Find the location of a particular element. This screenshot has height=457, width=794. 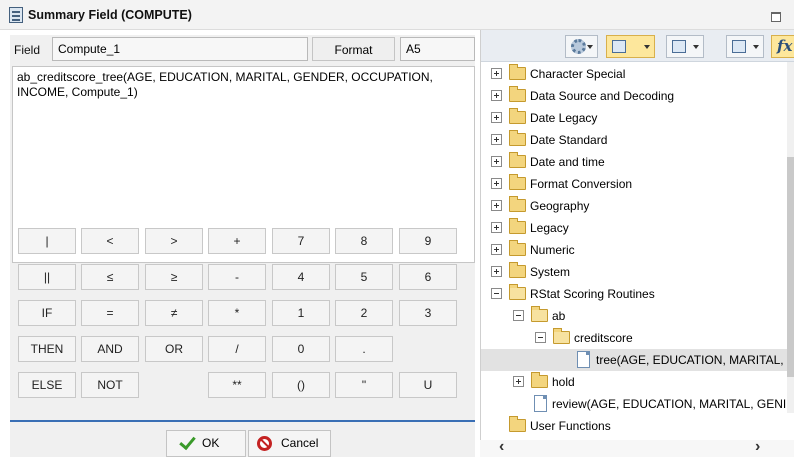

function-button: fx is located at coordinates (782, 46).